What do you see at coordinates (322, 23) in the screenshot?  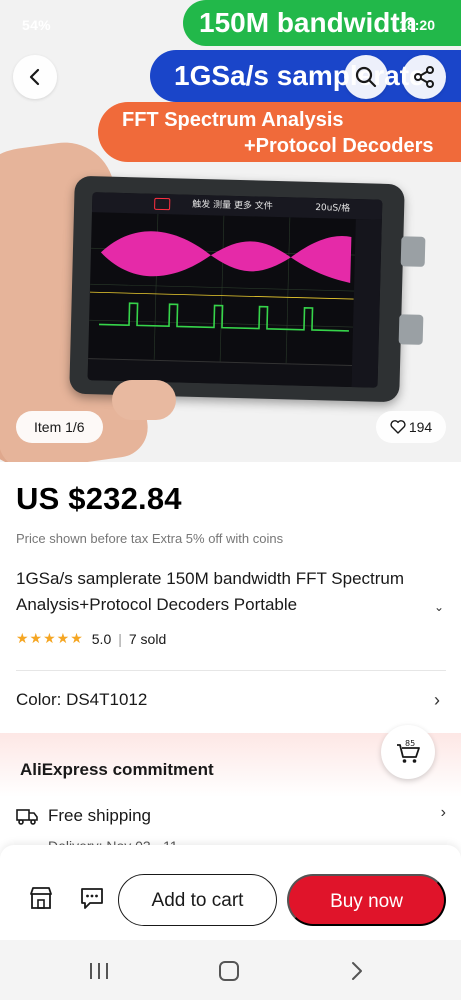 I see `banner-bandwidth: 150M bandwidth` at bounding box center [322, 23].